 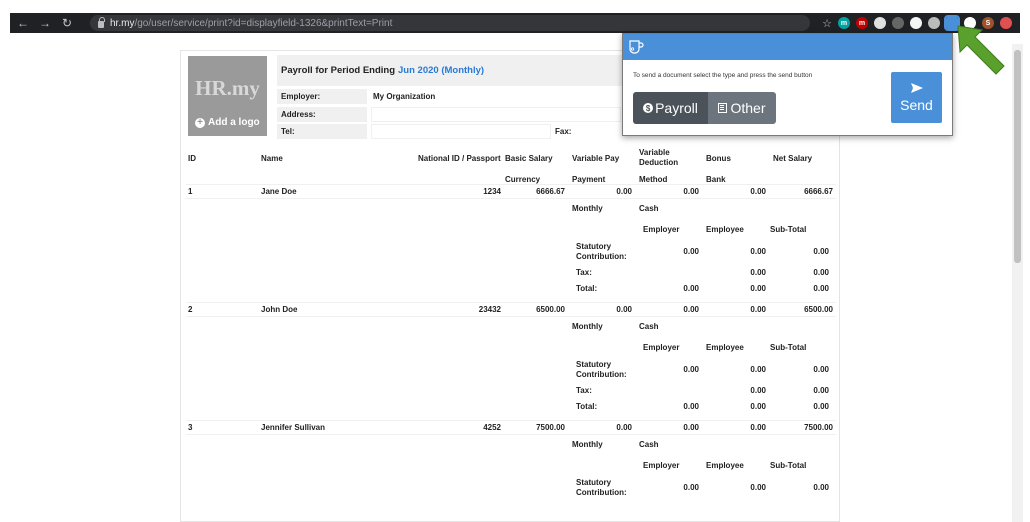 What do you see at coordinates (691, 288) in the screenshot?
I see `total-employer-value: 0.00` at bounding box center [691, 288].